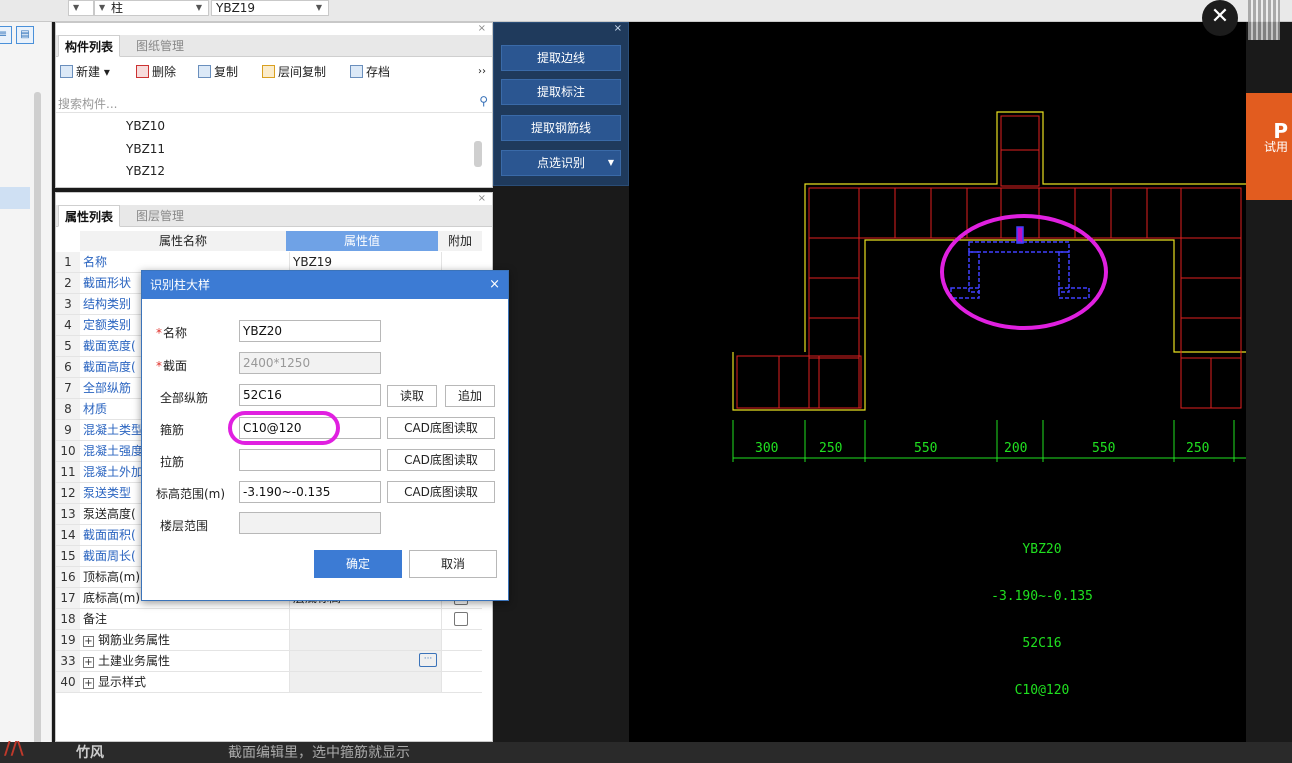  Describe the element at coordinates (160, 46) in the screenshot. I see `tab-drawing-manage: 图纸管理` at that location.